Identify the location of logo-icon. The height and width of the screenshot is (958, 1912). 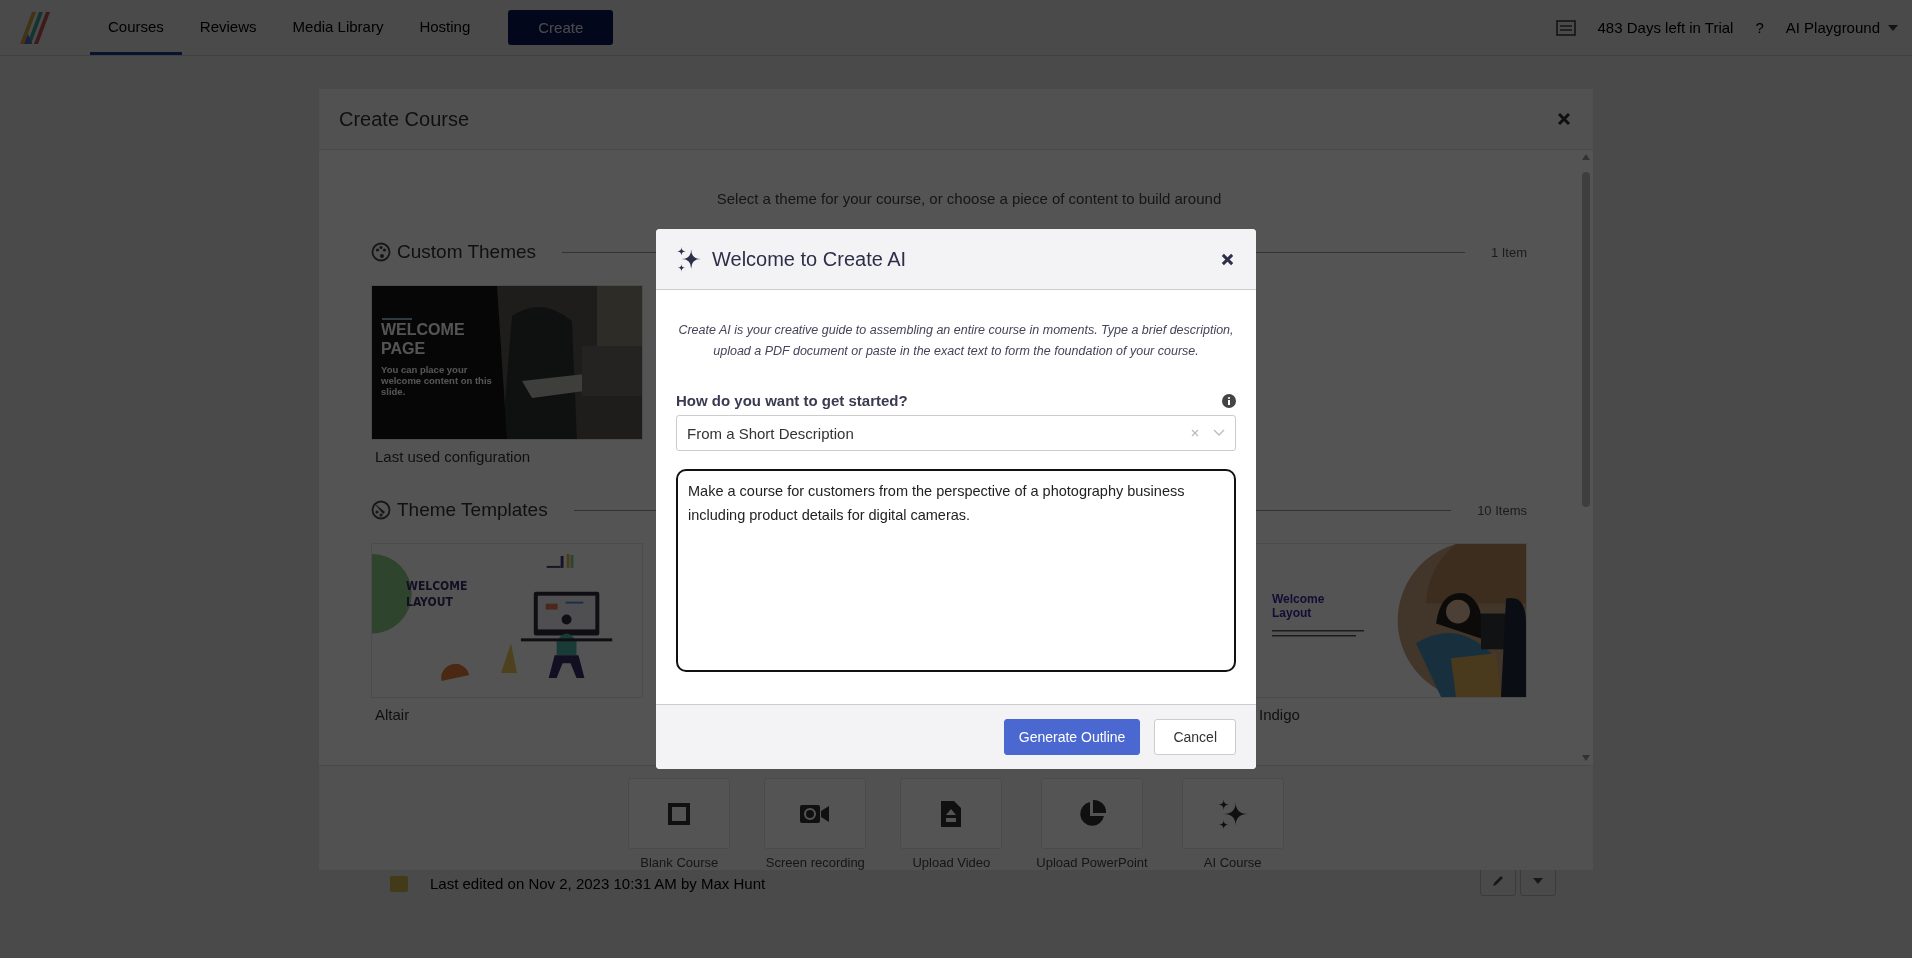
(35, 27).